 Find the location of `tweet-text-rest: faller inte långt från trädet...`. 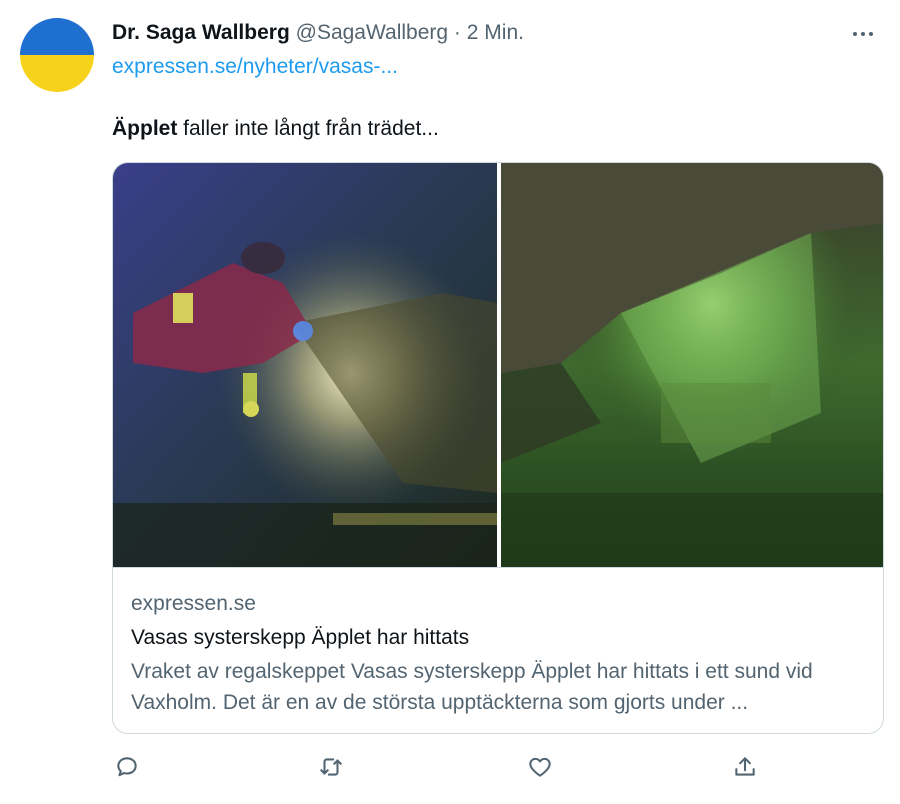

tweet-text-rest: faller inte långt från trädet... is located at coordinates (308, 128).